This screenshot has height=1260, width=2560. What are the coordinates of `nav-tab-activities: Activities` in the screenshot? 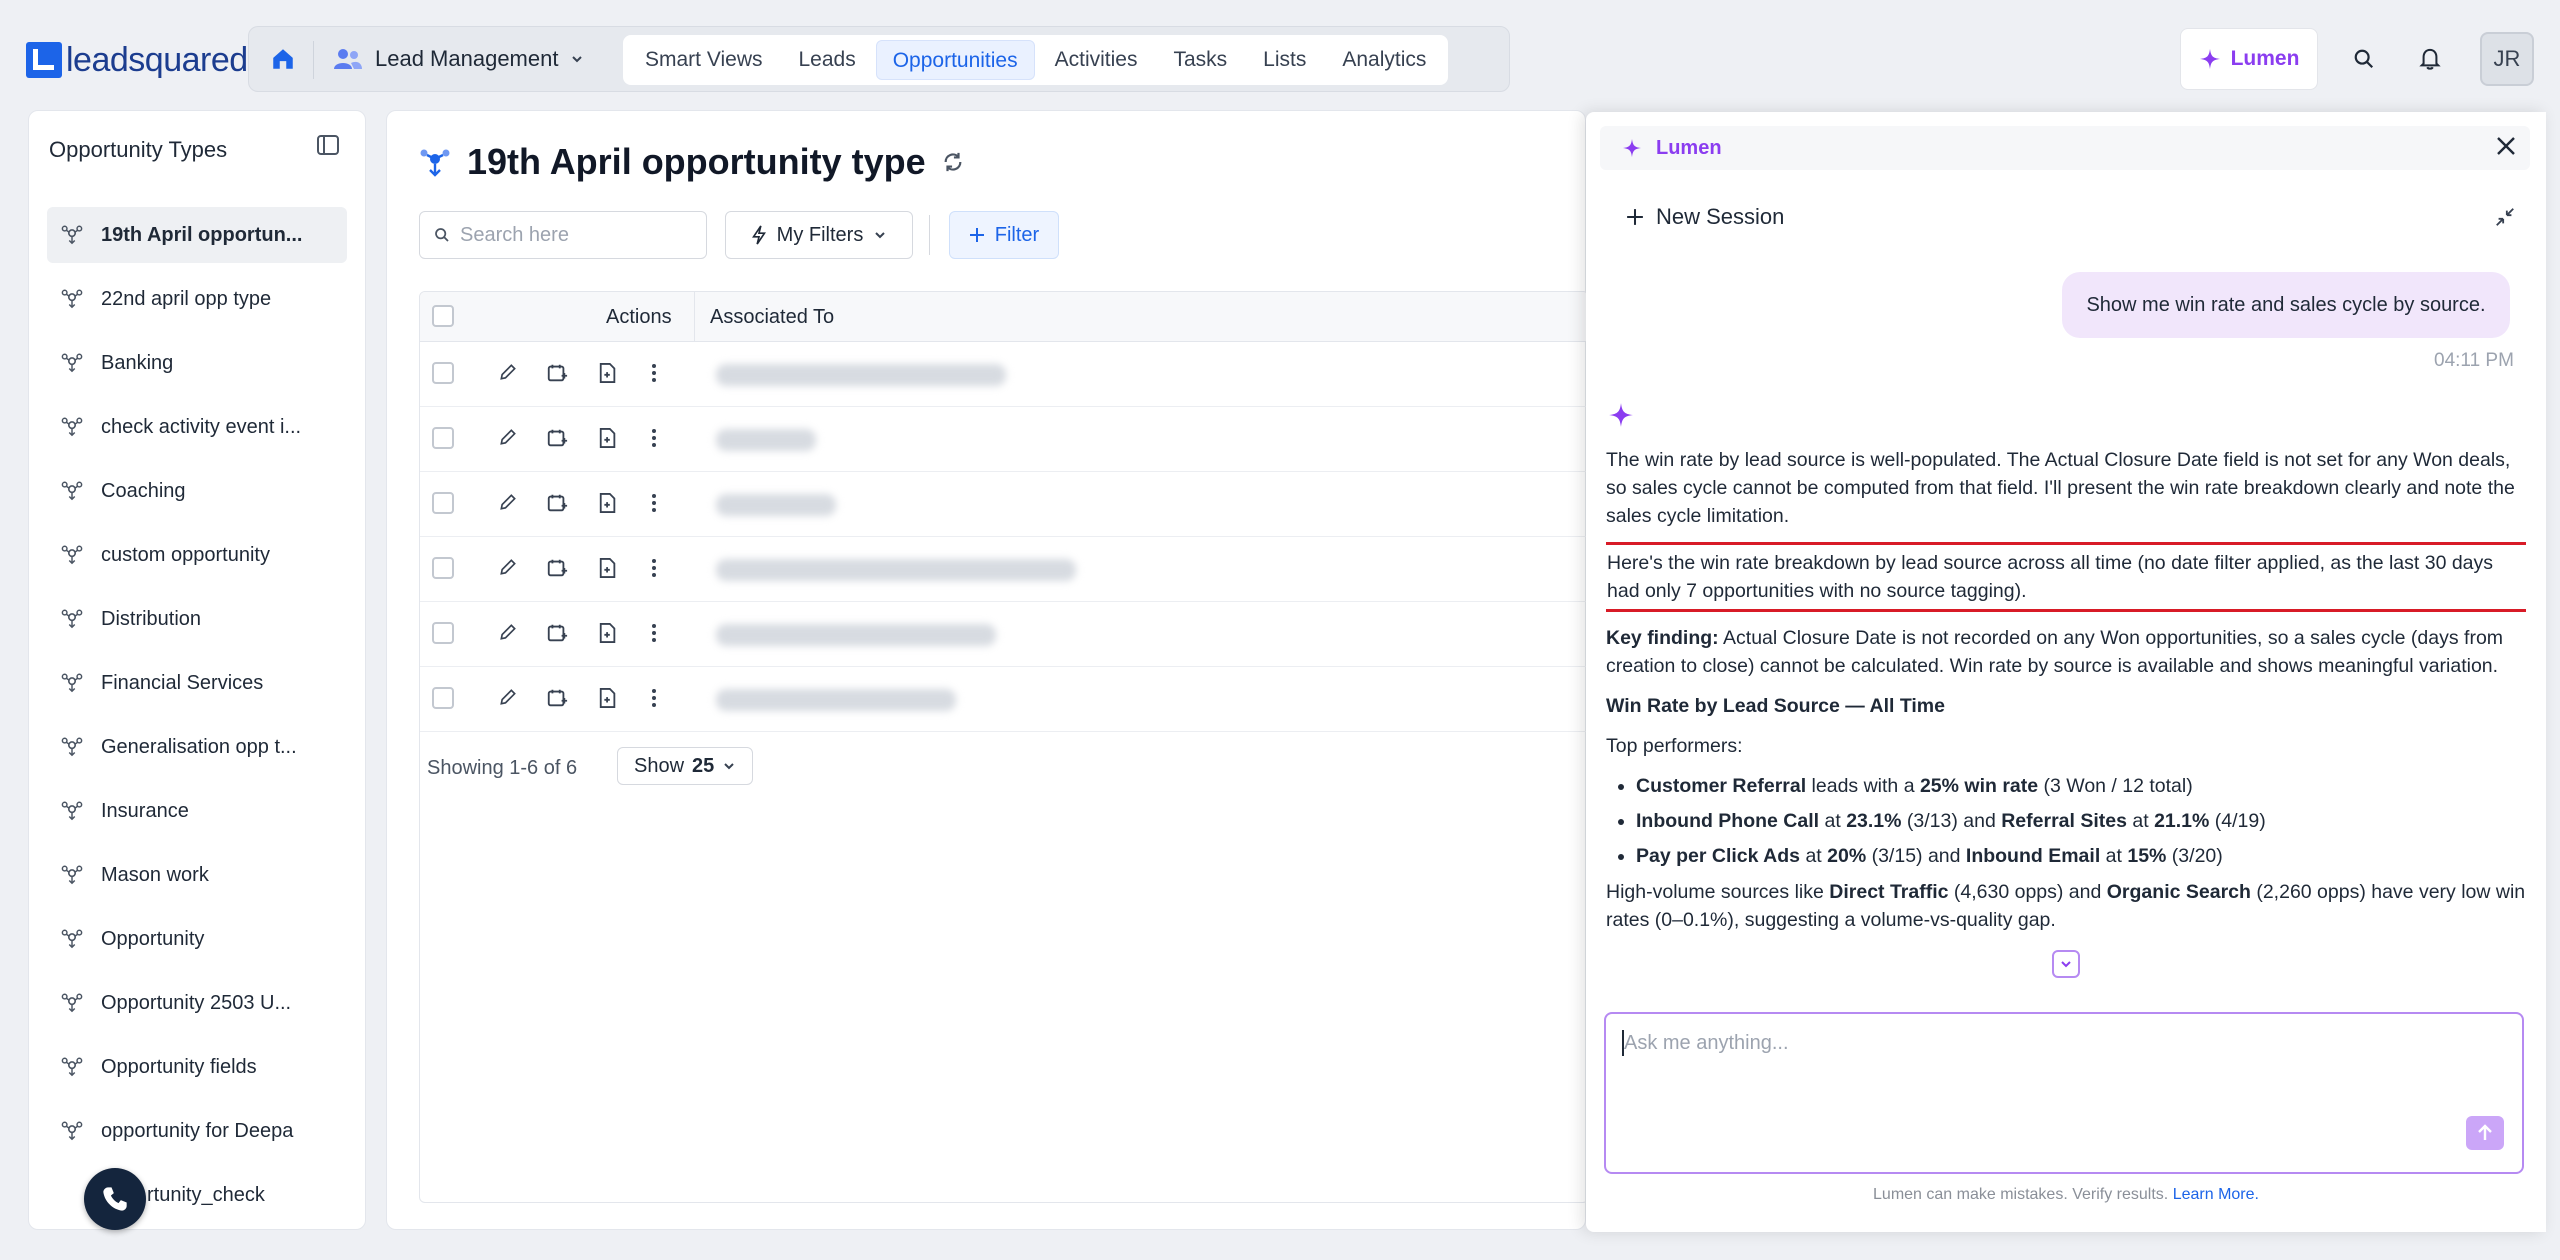 It's located at (1096, 60).